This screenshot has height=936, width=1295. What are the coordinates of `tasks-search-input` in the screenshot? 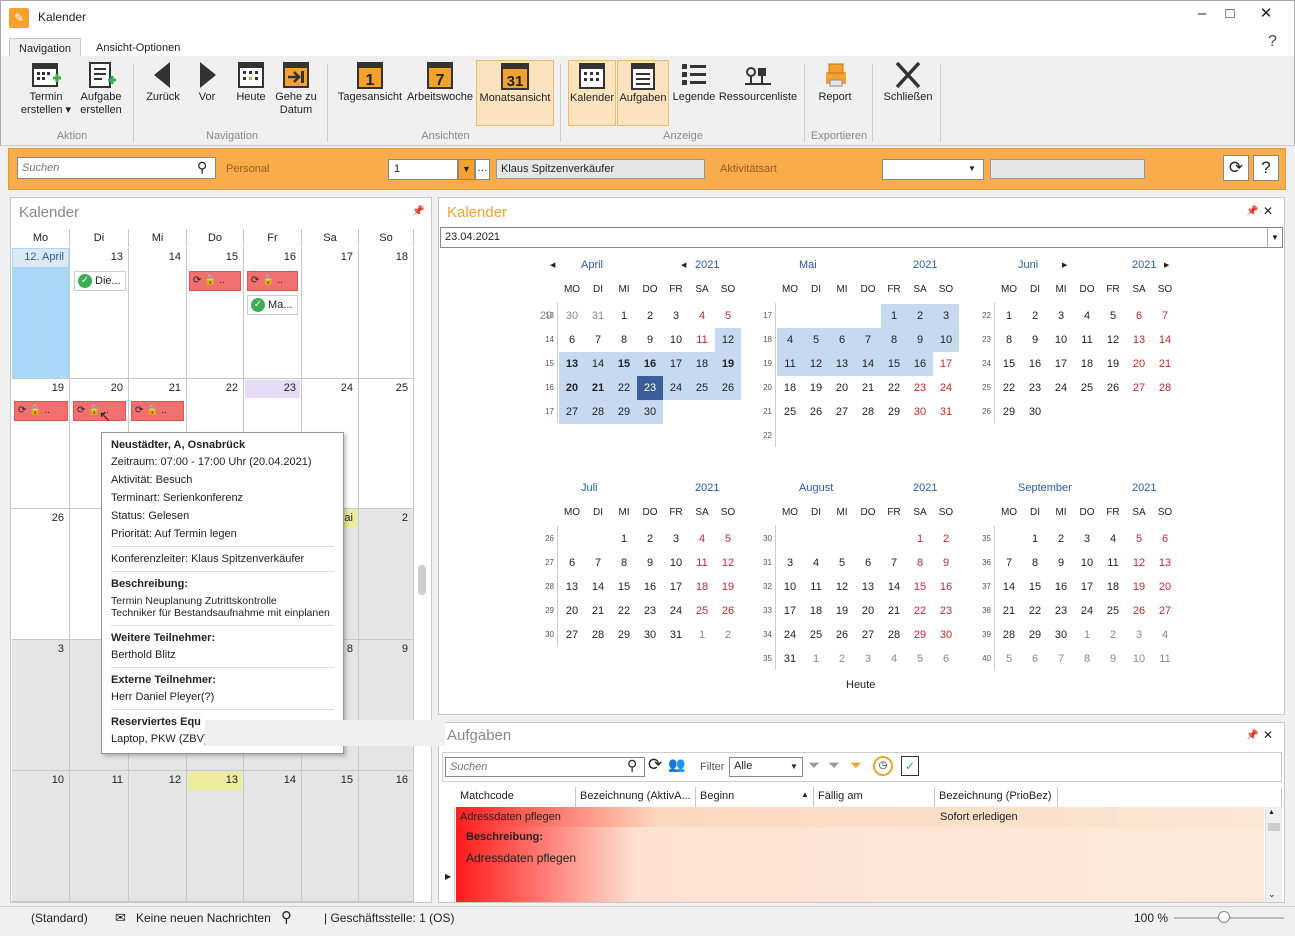 It's located at (545, 767).